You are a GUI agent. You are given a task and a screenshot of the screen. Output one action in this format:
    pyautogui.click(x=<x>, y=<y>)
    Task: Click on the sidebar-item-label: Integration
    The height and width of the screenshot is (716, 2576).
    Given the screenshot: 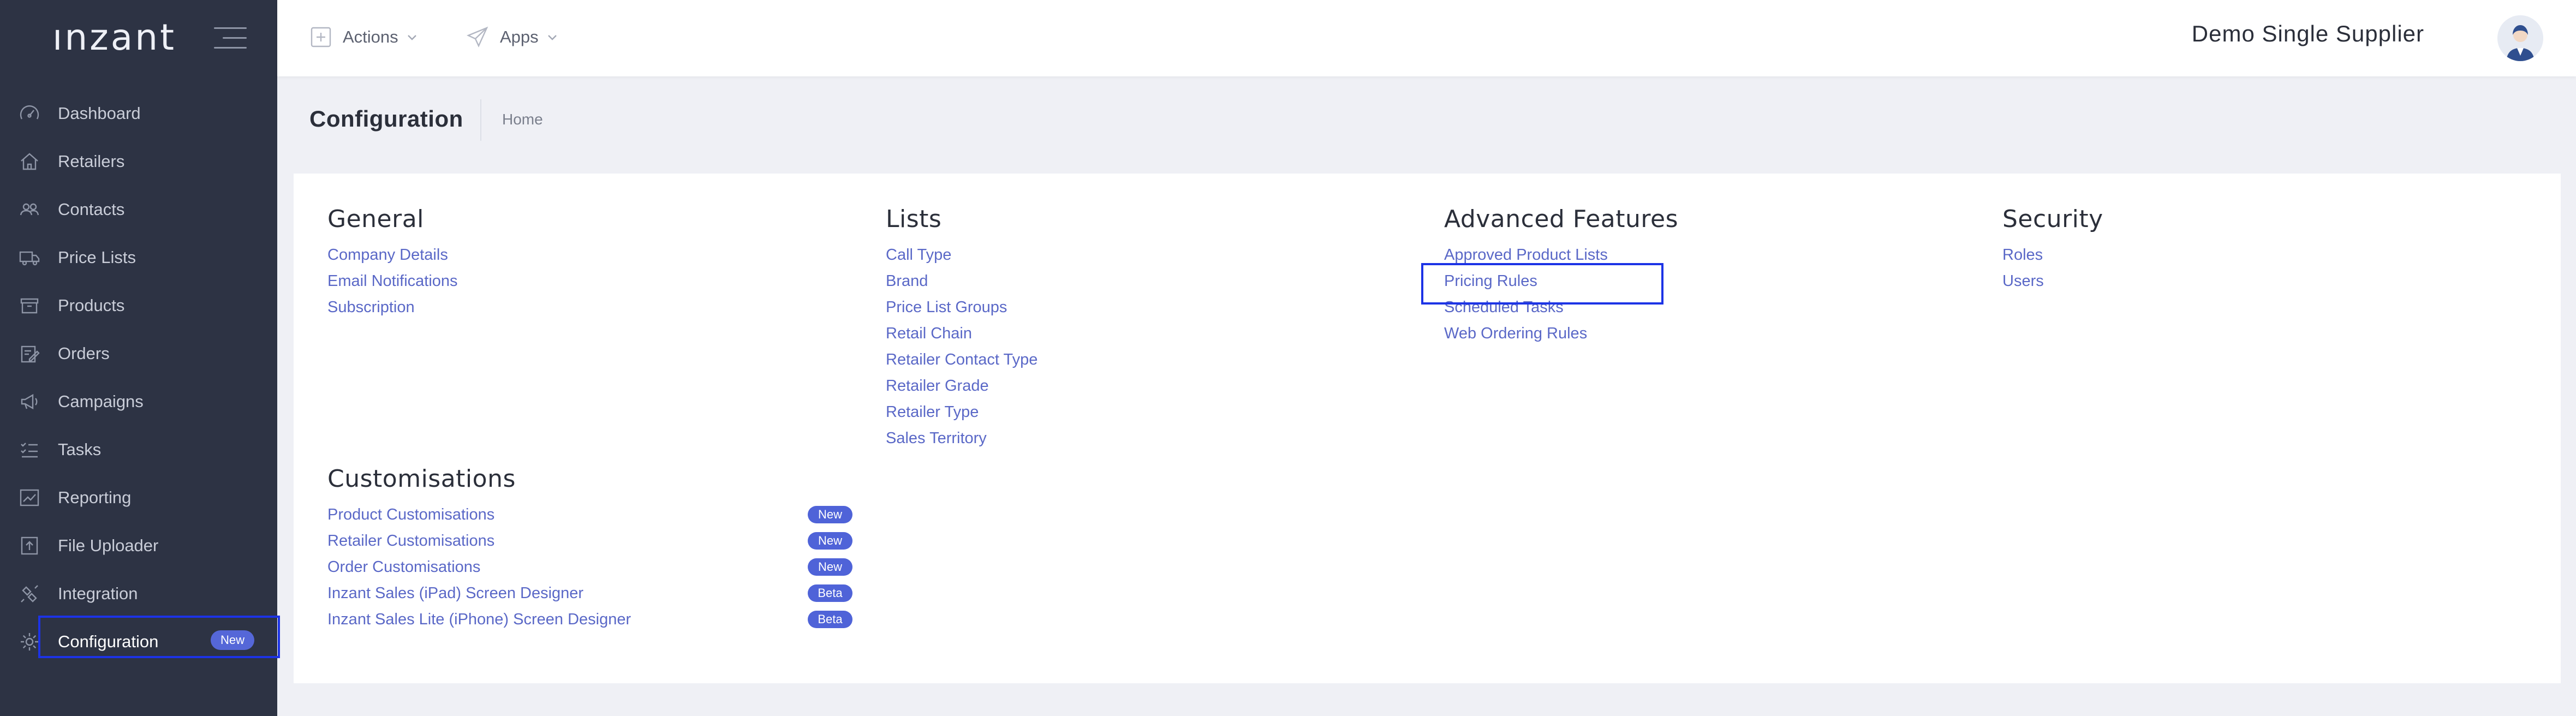 What is the action you would take?
    pyautogui.click(x=98, y=594)
    